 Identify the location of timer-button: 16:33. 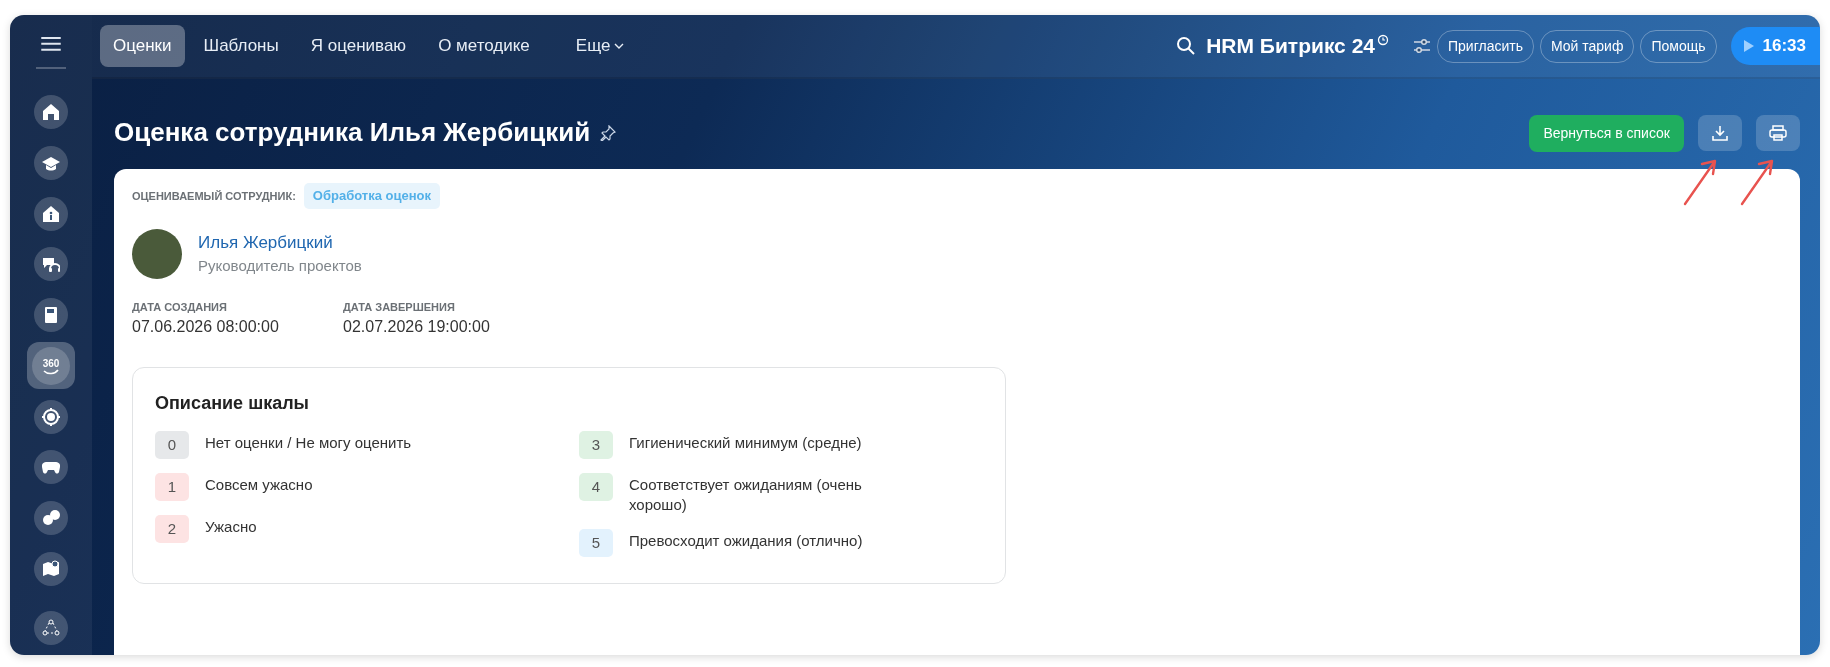
(1775, 46).